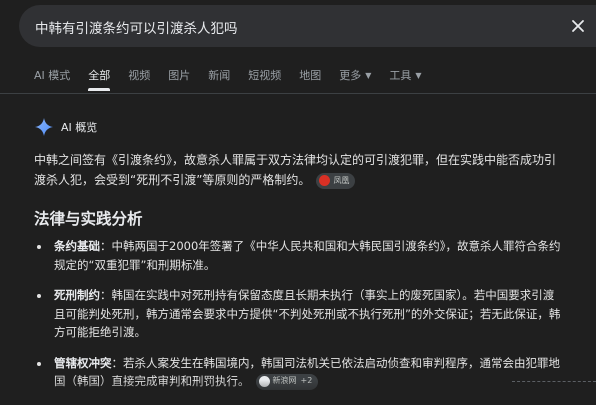  I want to click on tab-images: 图片, so click(179, 79).